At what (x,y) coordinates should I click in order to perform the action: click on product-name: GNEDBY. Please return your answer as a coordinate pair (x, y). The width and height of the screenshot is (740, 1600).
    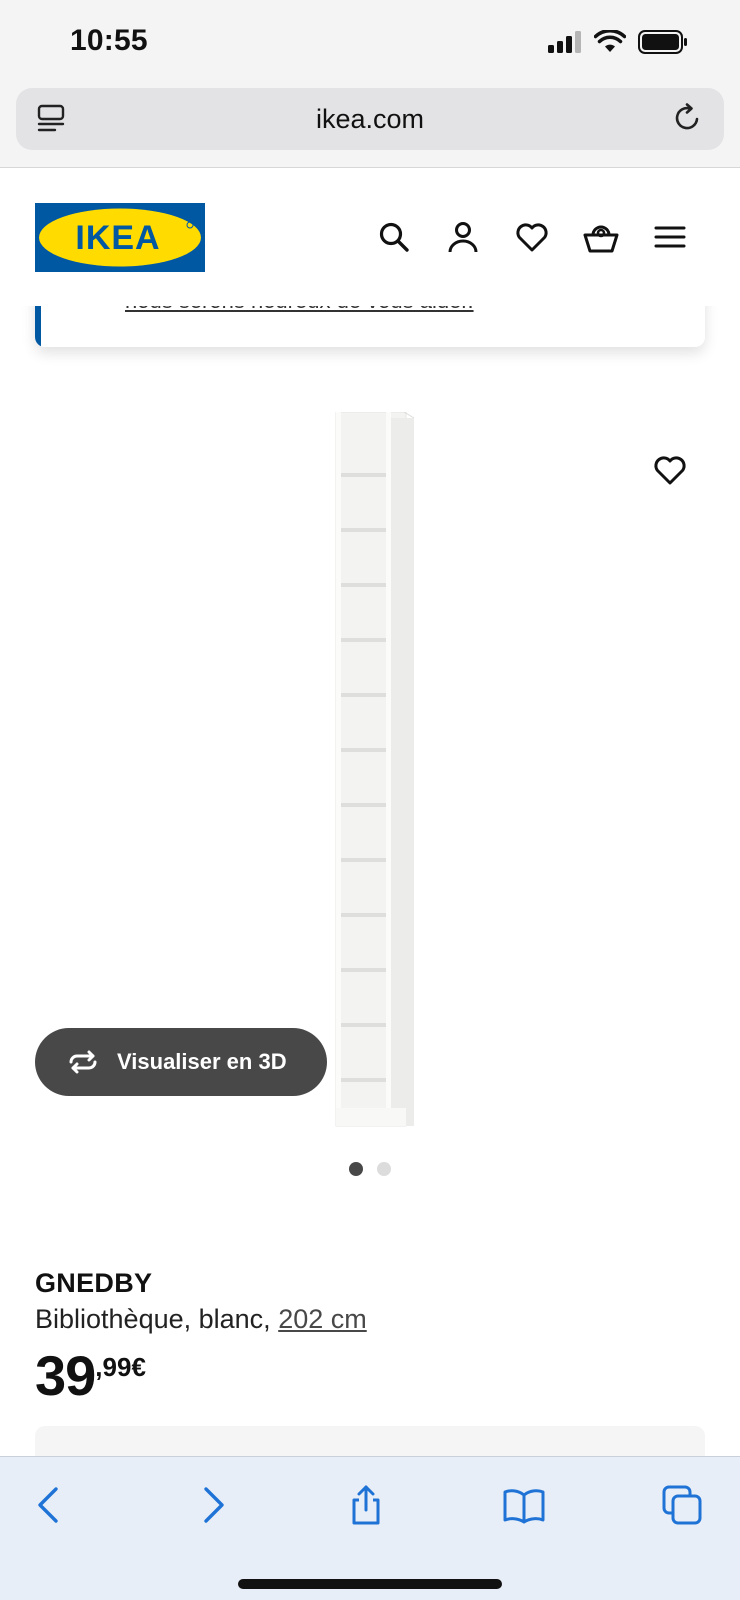
    Looking at the image, I should click on (94, 1283).